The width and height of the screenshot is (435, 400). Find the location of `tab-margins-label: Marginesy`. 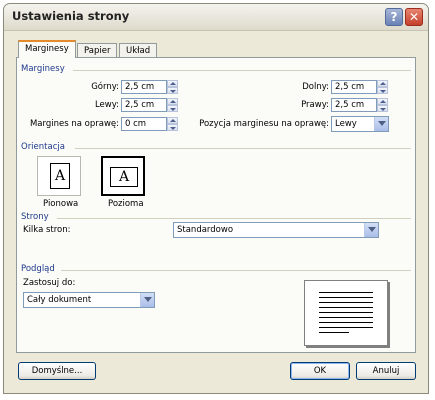

tab-margins-label: Marginesy is located at coordinates (47, 49).